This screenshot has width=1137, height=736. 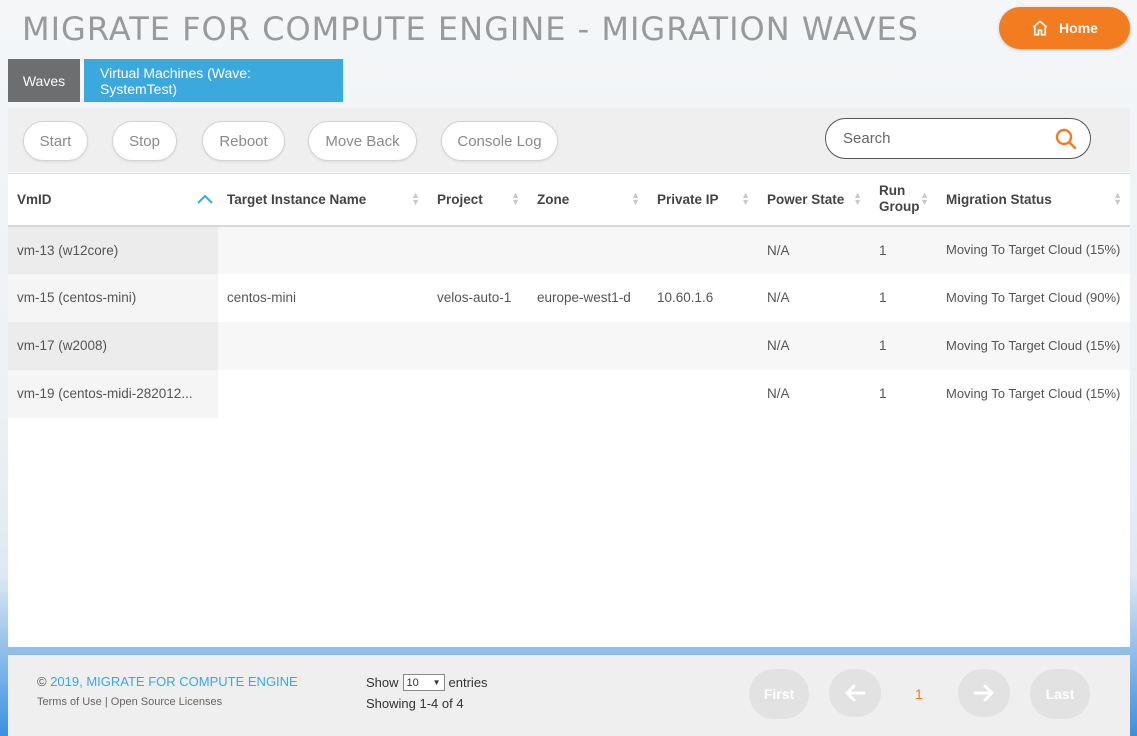 I want to click on page-size-value: 10, so click(x=412, y=682).